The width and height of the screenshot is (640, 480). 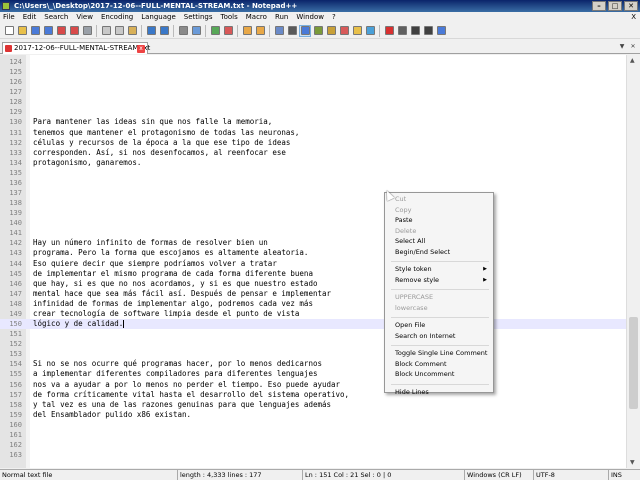 I want to click on indent-guide-button, so click(x=305, y=30).